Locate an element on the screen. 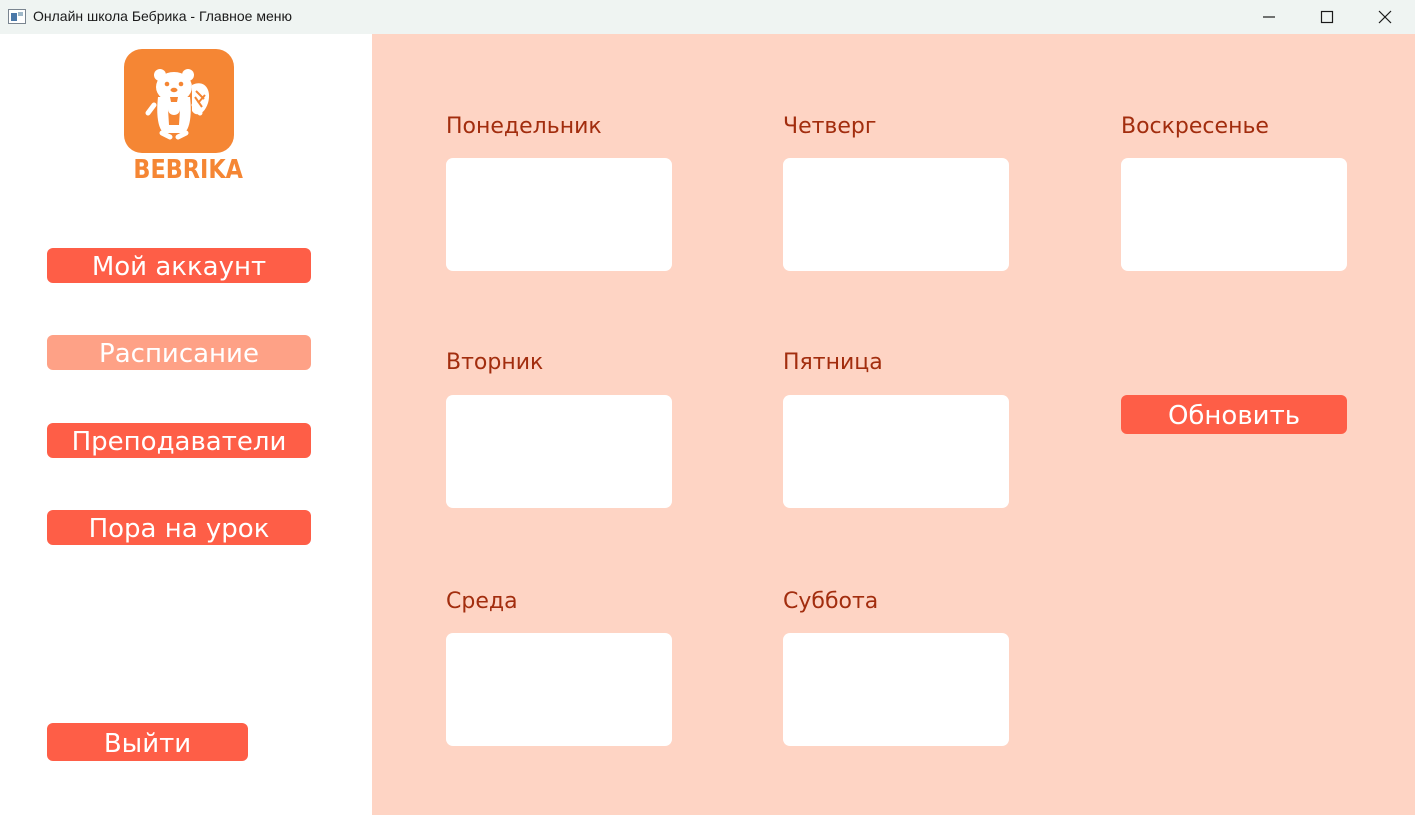  day-box-thursday is located at coordinates (896, 214).